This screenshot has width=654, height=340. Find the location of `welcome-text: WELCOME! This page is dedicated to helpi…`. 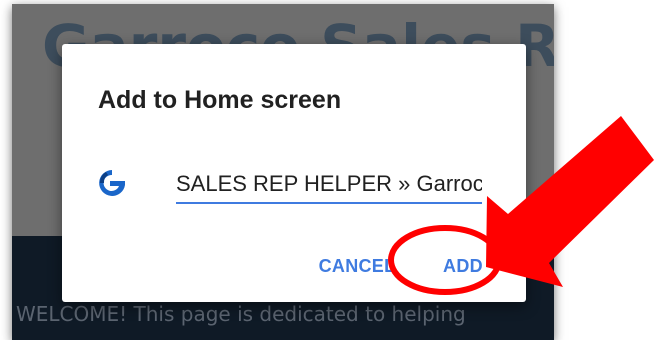

welcome-text: WELCOME! This page is dedicated to helpi… is located at coordinates (241, 314).